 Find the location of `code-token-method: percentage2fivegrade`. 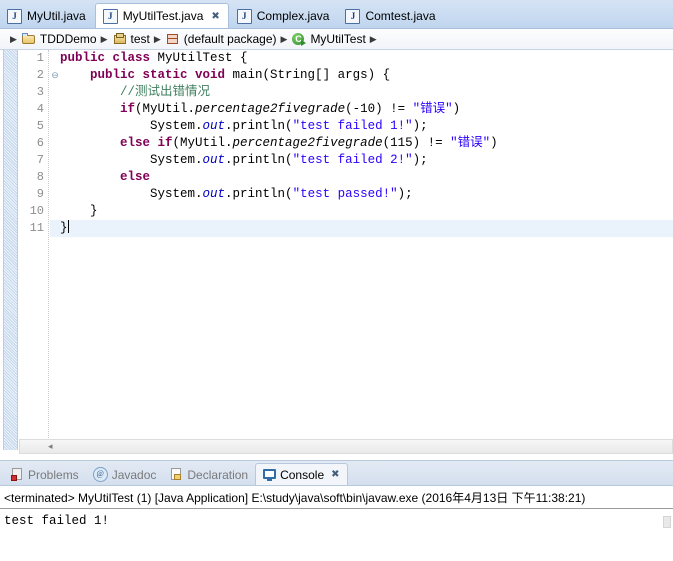

code-token-method: percentage2fivegrade is located at coordinates (307, 143).